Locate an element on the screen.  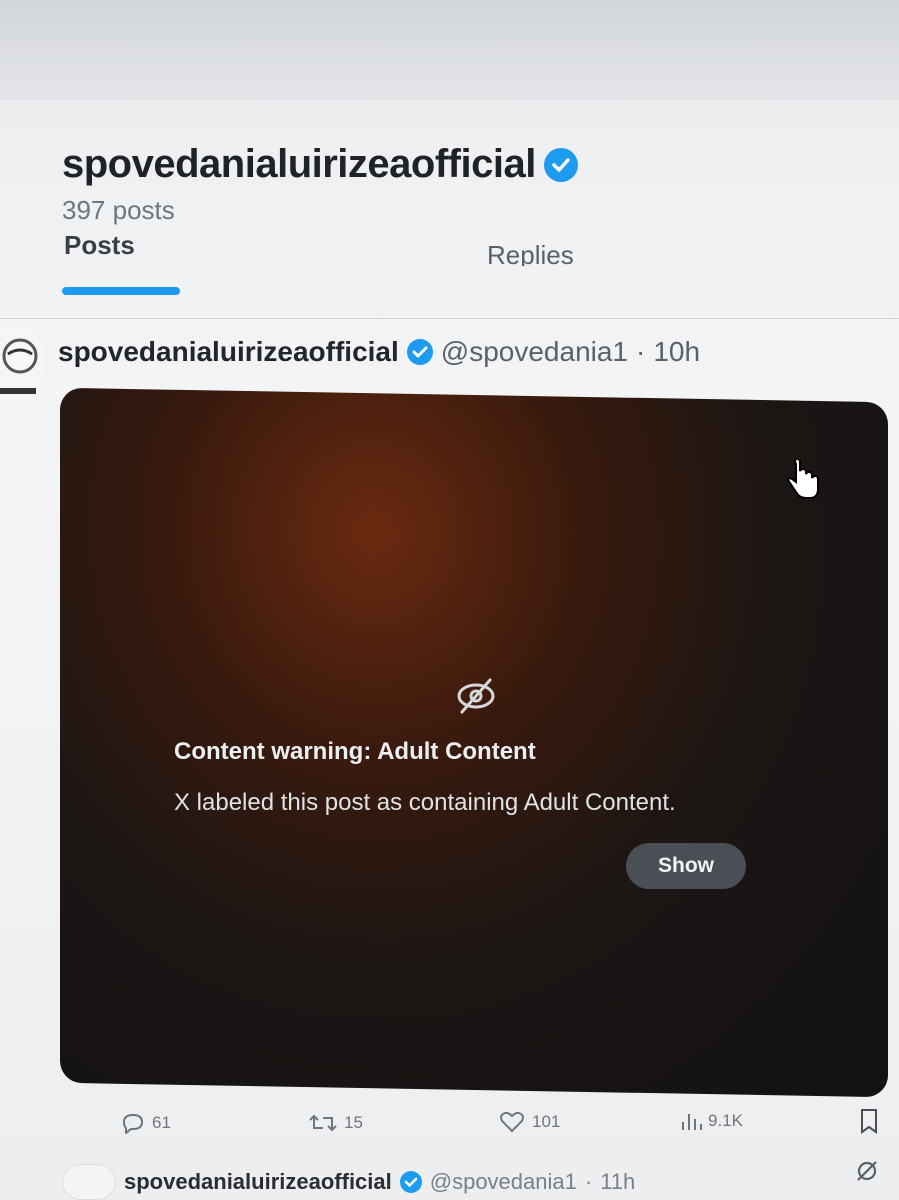
next-post-display-name: spovedanialuirizeaofficial is located at coordinates (258, 1182).